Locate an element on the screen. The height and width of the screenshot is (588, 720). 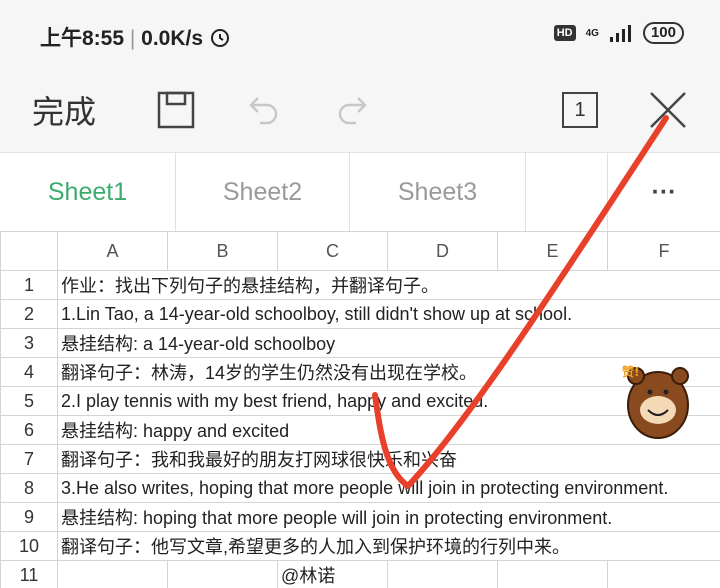
cell-b11 is located at coordinates (222, 574).